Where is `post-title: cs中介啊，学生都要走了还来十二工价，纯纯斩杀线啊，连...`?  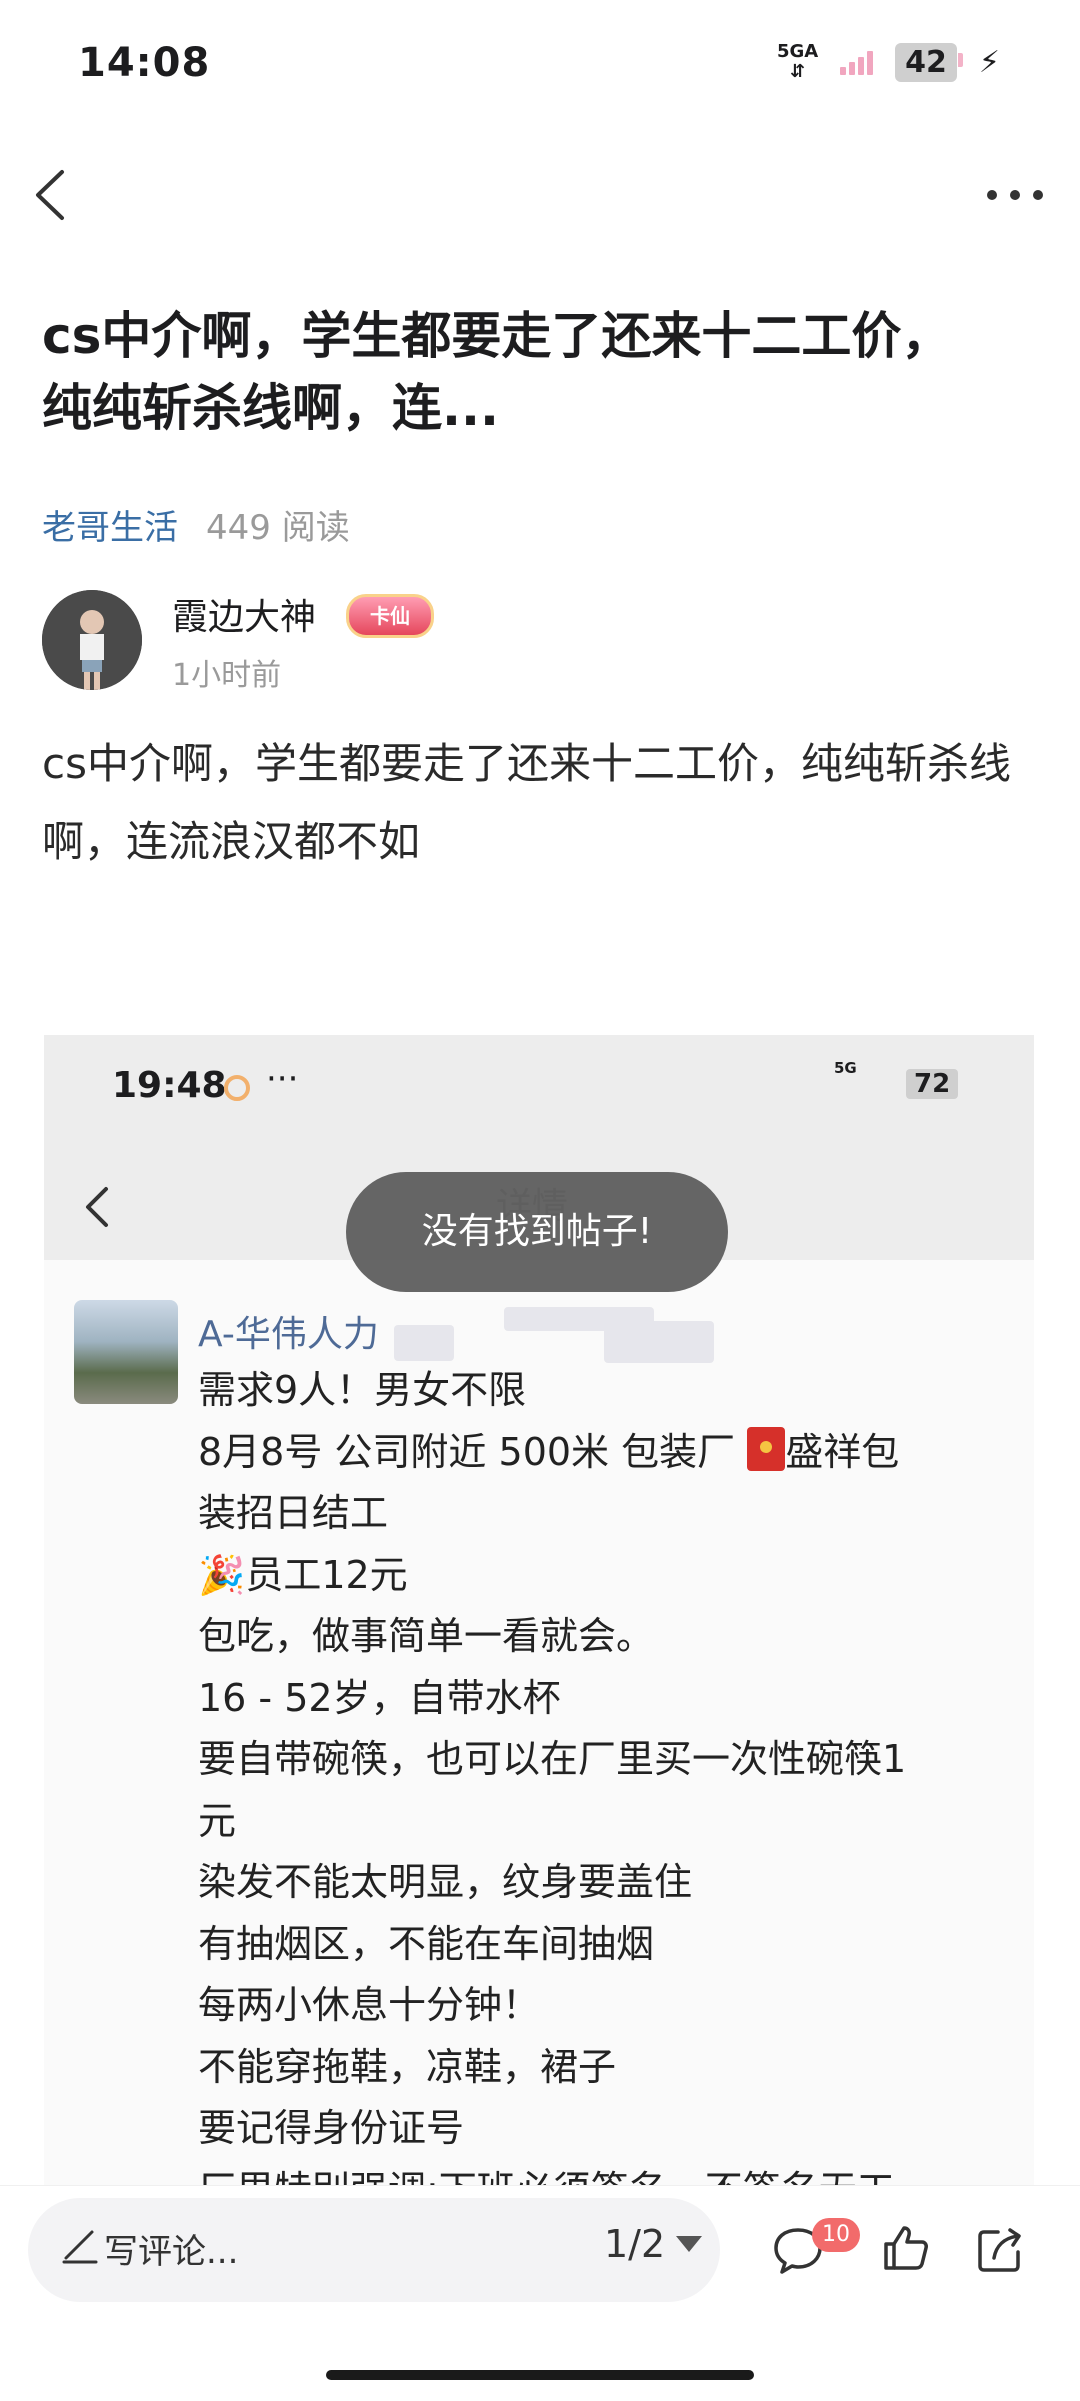
post-title: cs中介啊，学生都要走了还来十二工价，纯纯斩杀线啊，连... is located at coordinates (497, 372).